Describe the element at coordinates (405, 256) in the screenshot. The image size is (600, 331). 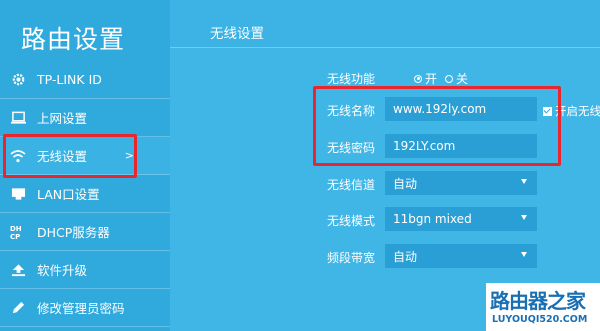
I see `bandwidth-value: 自动` at that location.